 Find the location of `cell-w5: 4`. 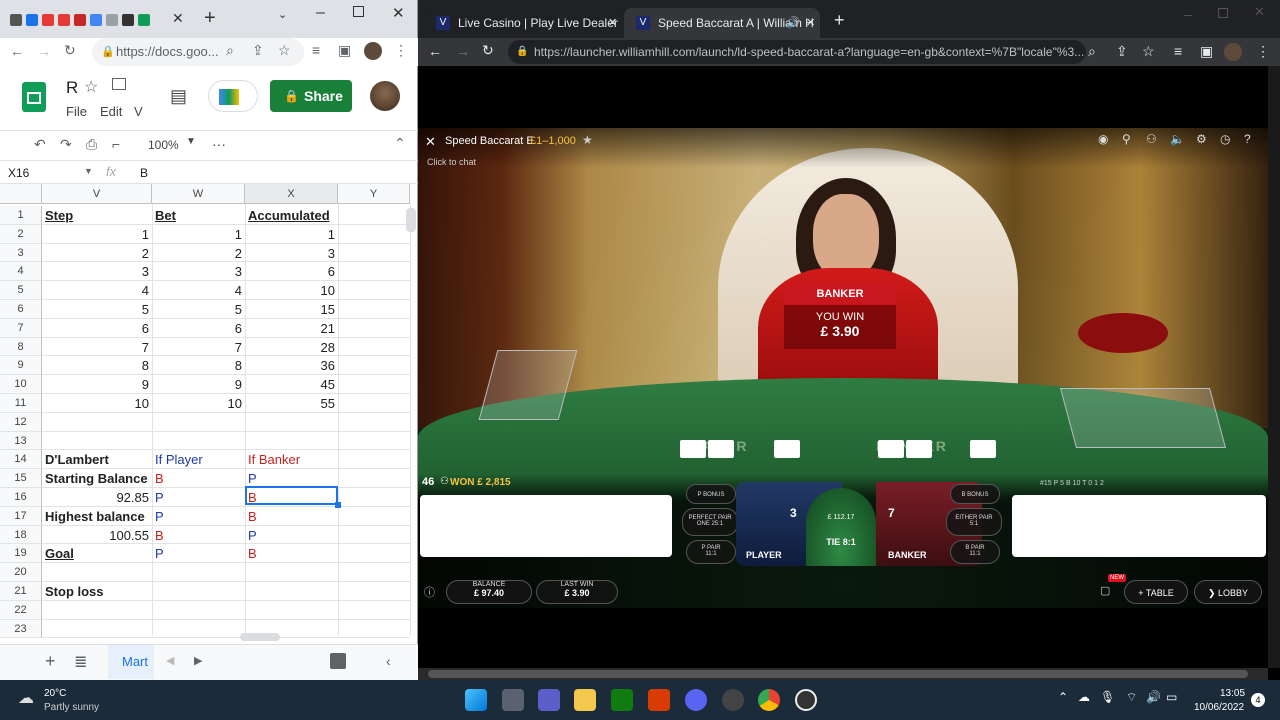

cell-w5: 4 is located at coordinates (198, 291).